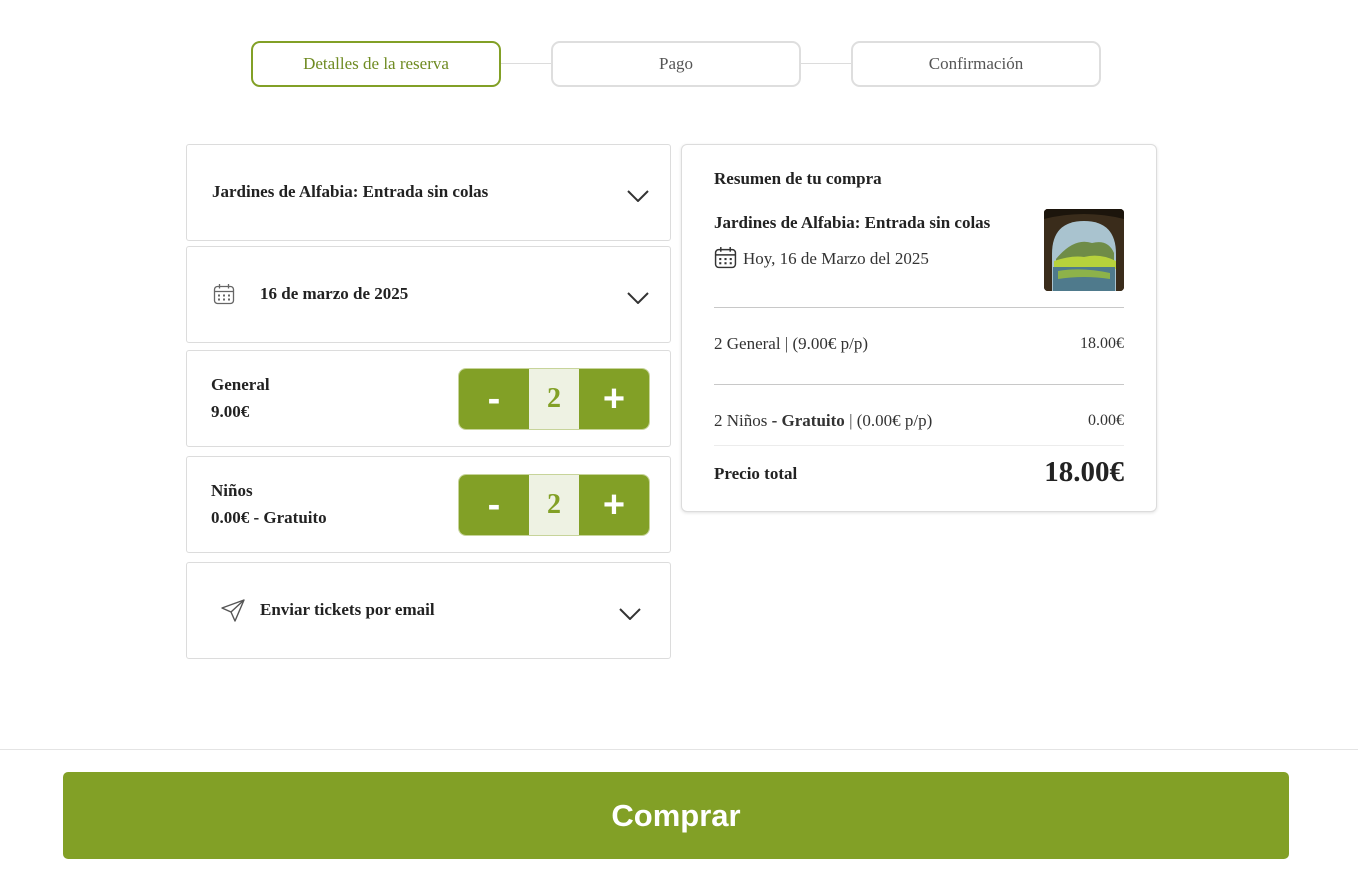  Describe the element at coordinates (830, 343) in the screenshot. I see `line-unit-price: (9.00€ p/p)` at that location.